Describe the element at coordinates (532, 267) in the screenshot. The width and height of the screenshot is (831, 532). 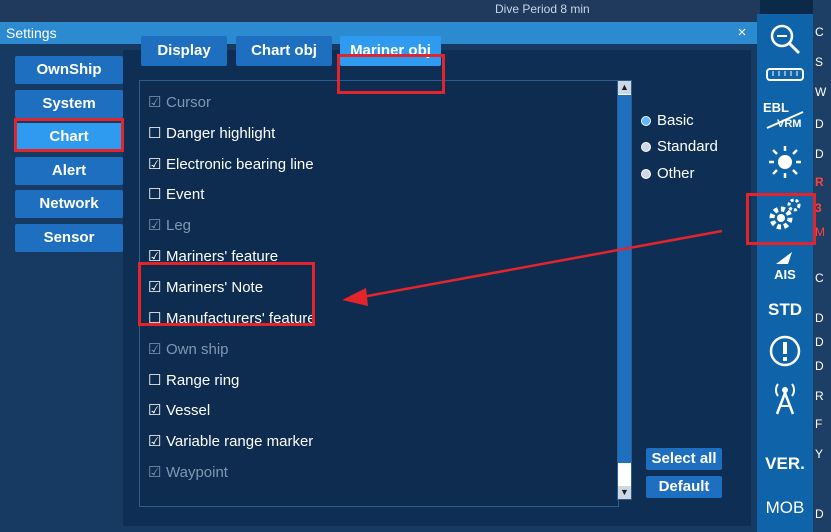
I see `annotation-arrow-icon` at that location.